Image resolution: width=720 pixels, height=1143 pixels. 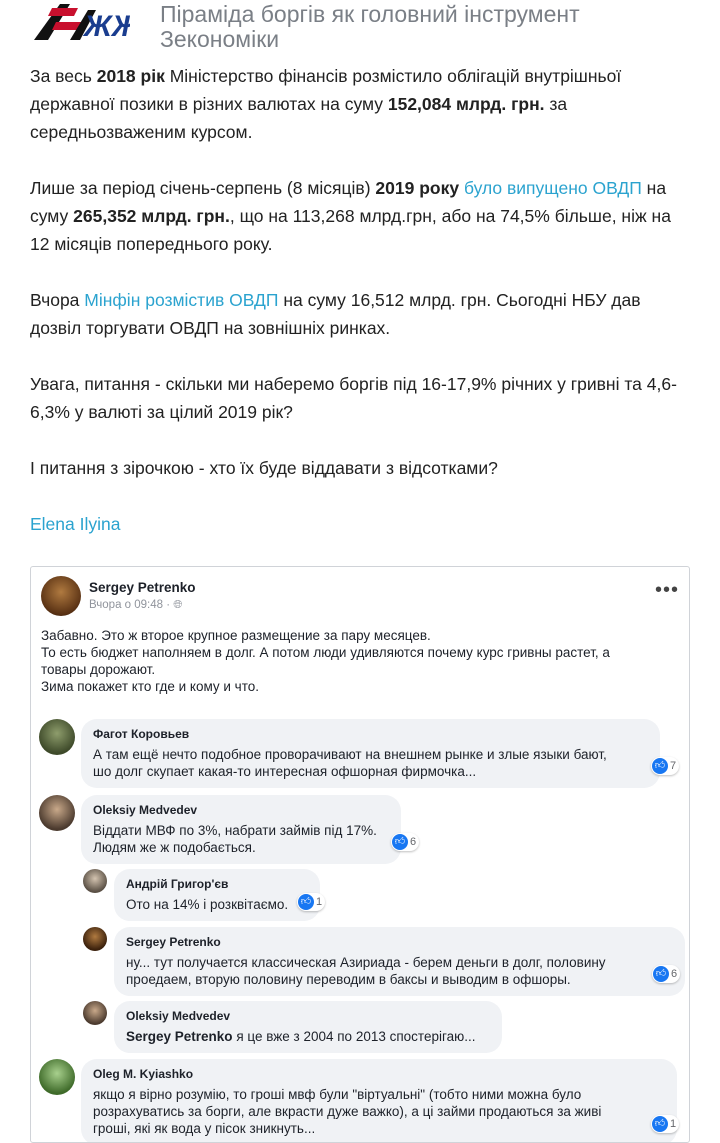 I want to click on post-line: товары дорожают., so click(x=98, y=669).